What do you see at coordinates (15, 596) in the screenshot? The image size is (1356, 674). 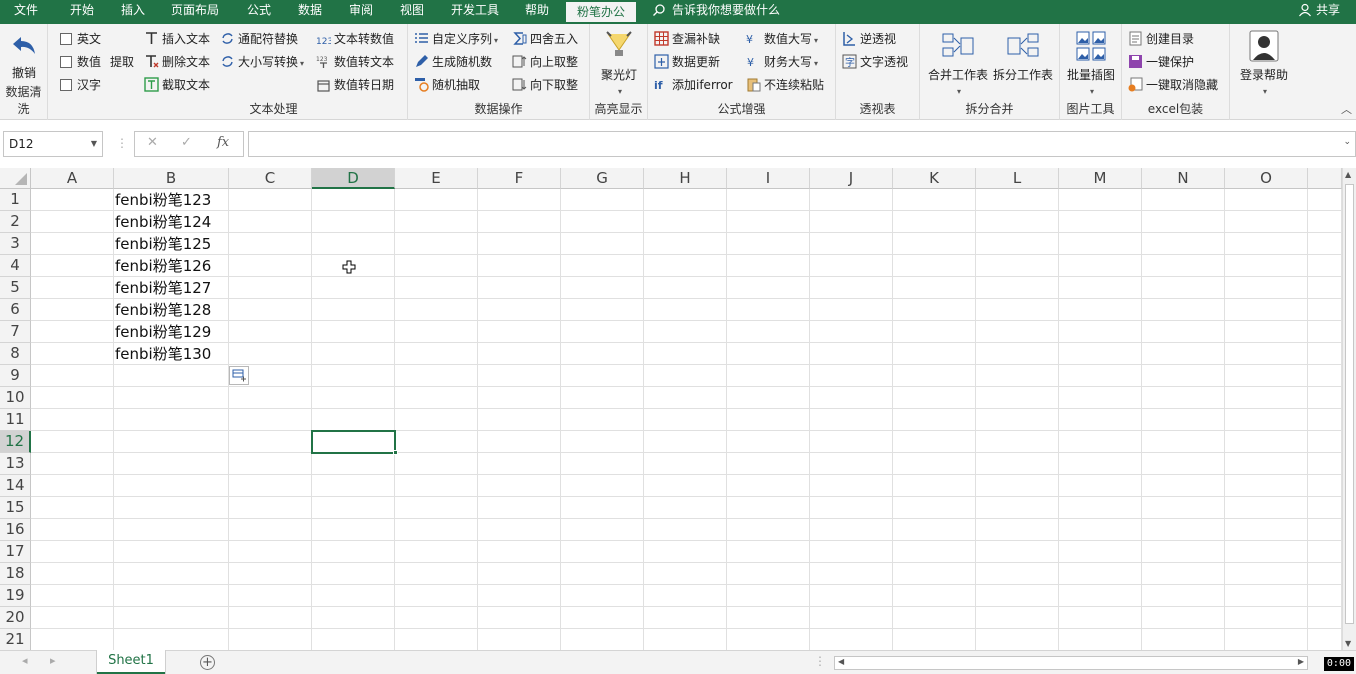 I see `row-header-19: 19` at bounding box center [15, 596].